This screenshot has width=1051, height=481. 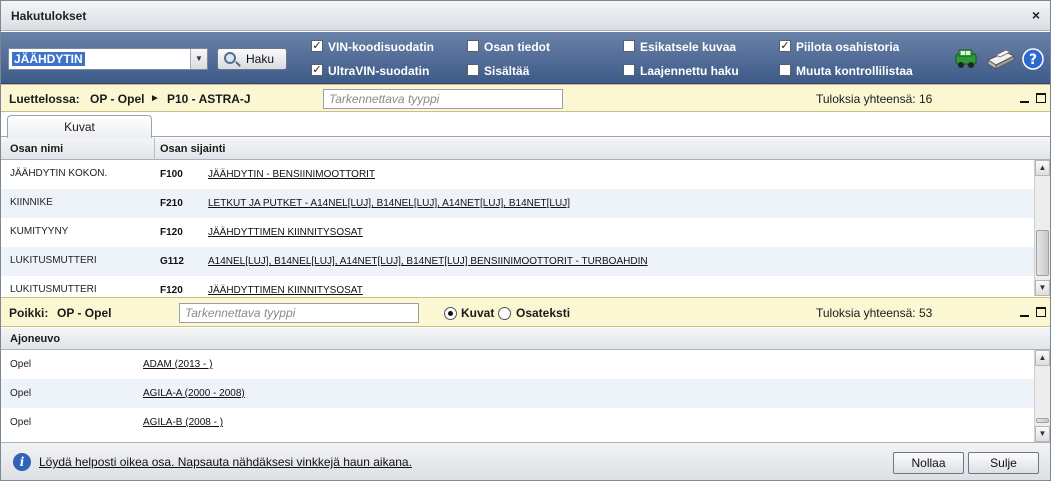 What do you see at coordinates (39, 231) in the screenshot?
I see `part-name: KUMITYYNY` at bounding box center [39, 231].